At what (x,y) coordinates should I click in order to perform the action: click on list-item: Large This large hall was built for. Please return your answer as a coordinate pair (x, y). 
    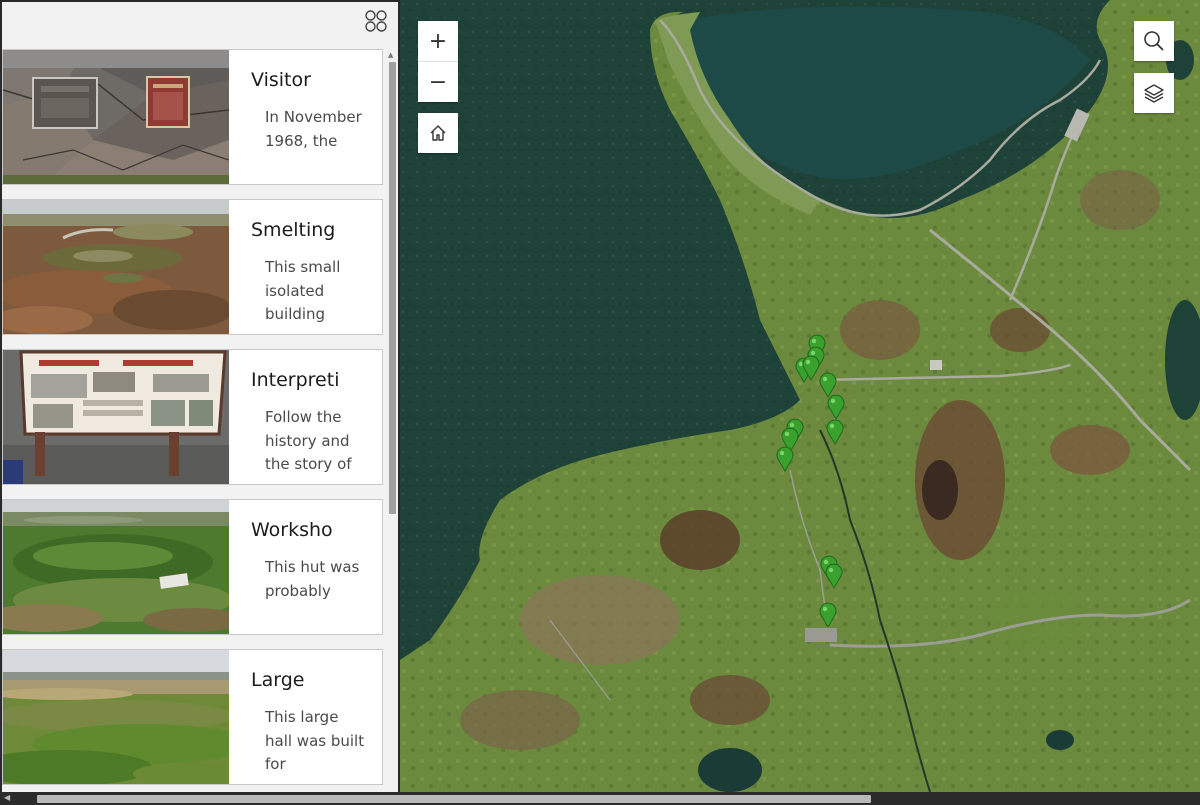
    Looking at the image, I should click on (192, 717).